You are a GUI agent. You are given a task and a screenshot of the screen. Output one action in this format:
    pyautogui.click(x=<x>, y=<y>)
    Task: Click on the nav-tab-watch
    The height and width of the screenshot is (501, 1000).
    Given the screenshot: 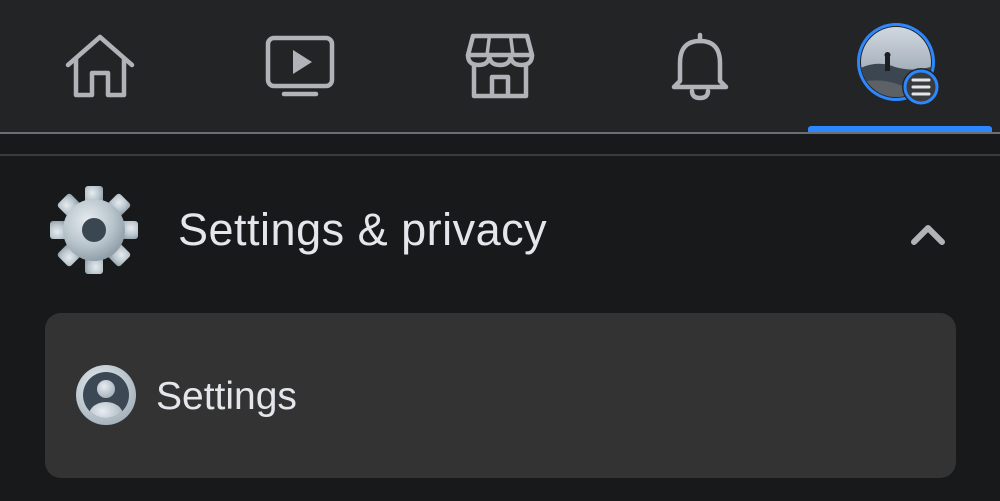 What is the action you would take?
    pyautogui.click(x=300, y=66)
    